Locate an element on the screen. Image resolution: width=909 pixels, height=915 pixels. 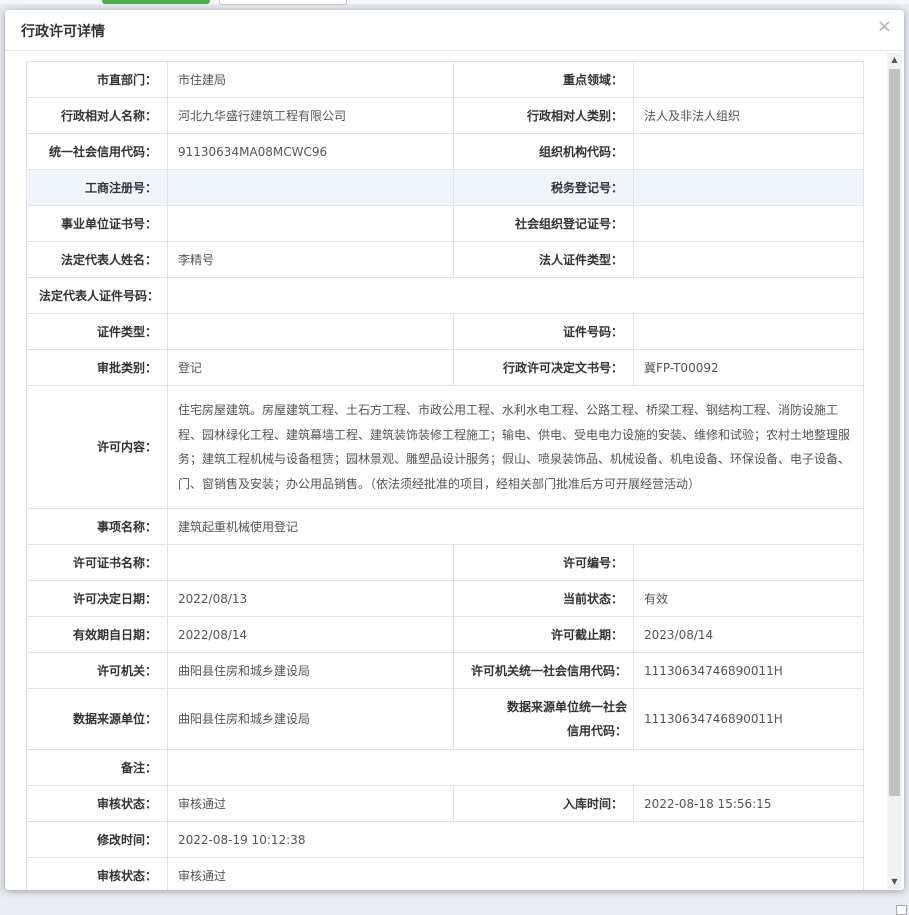
field-label: 许可截止期： is located at coordinates (543, 634).